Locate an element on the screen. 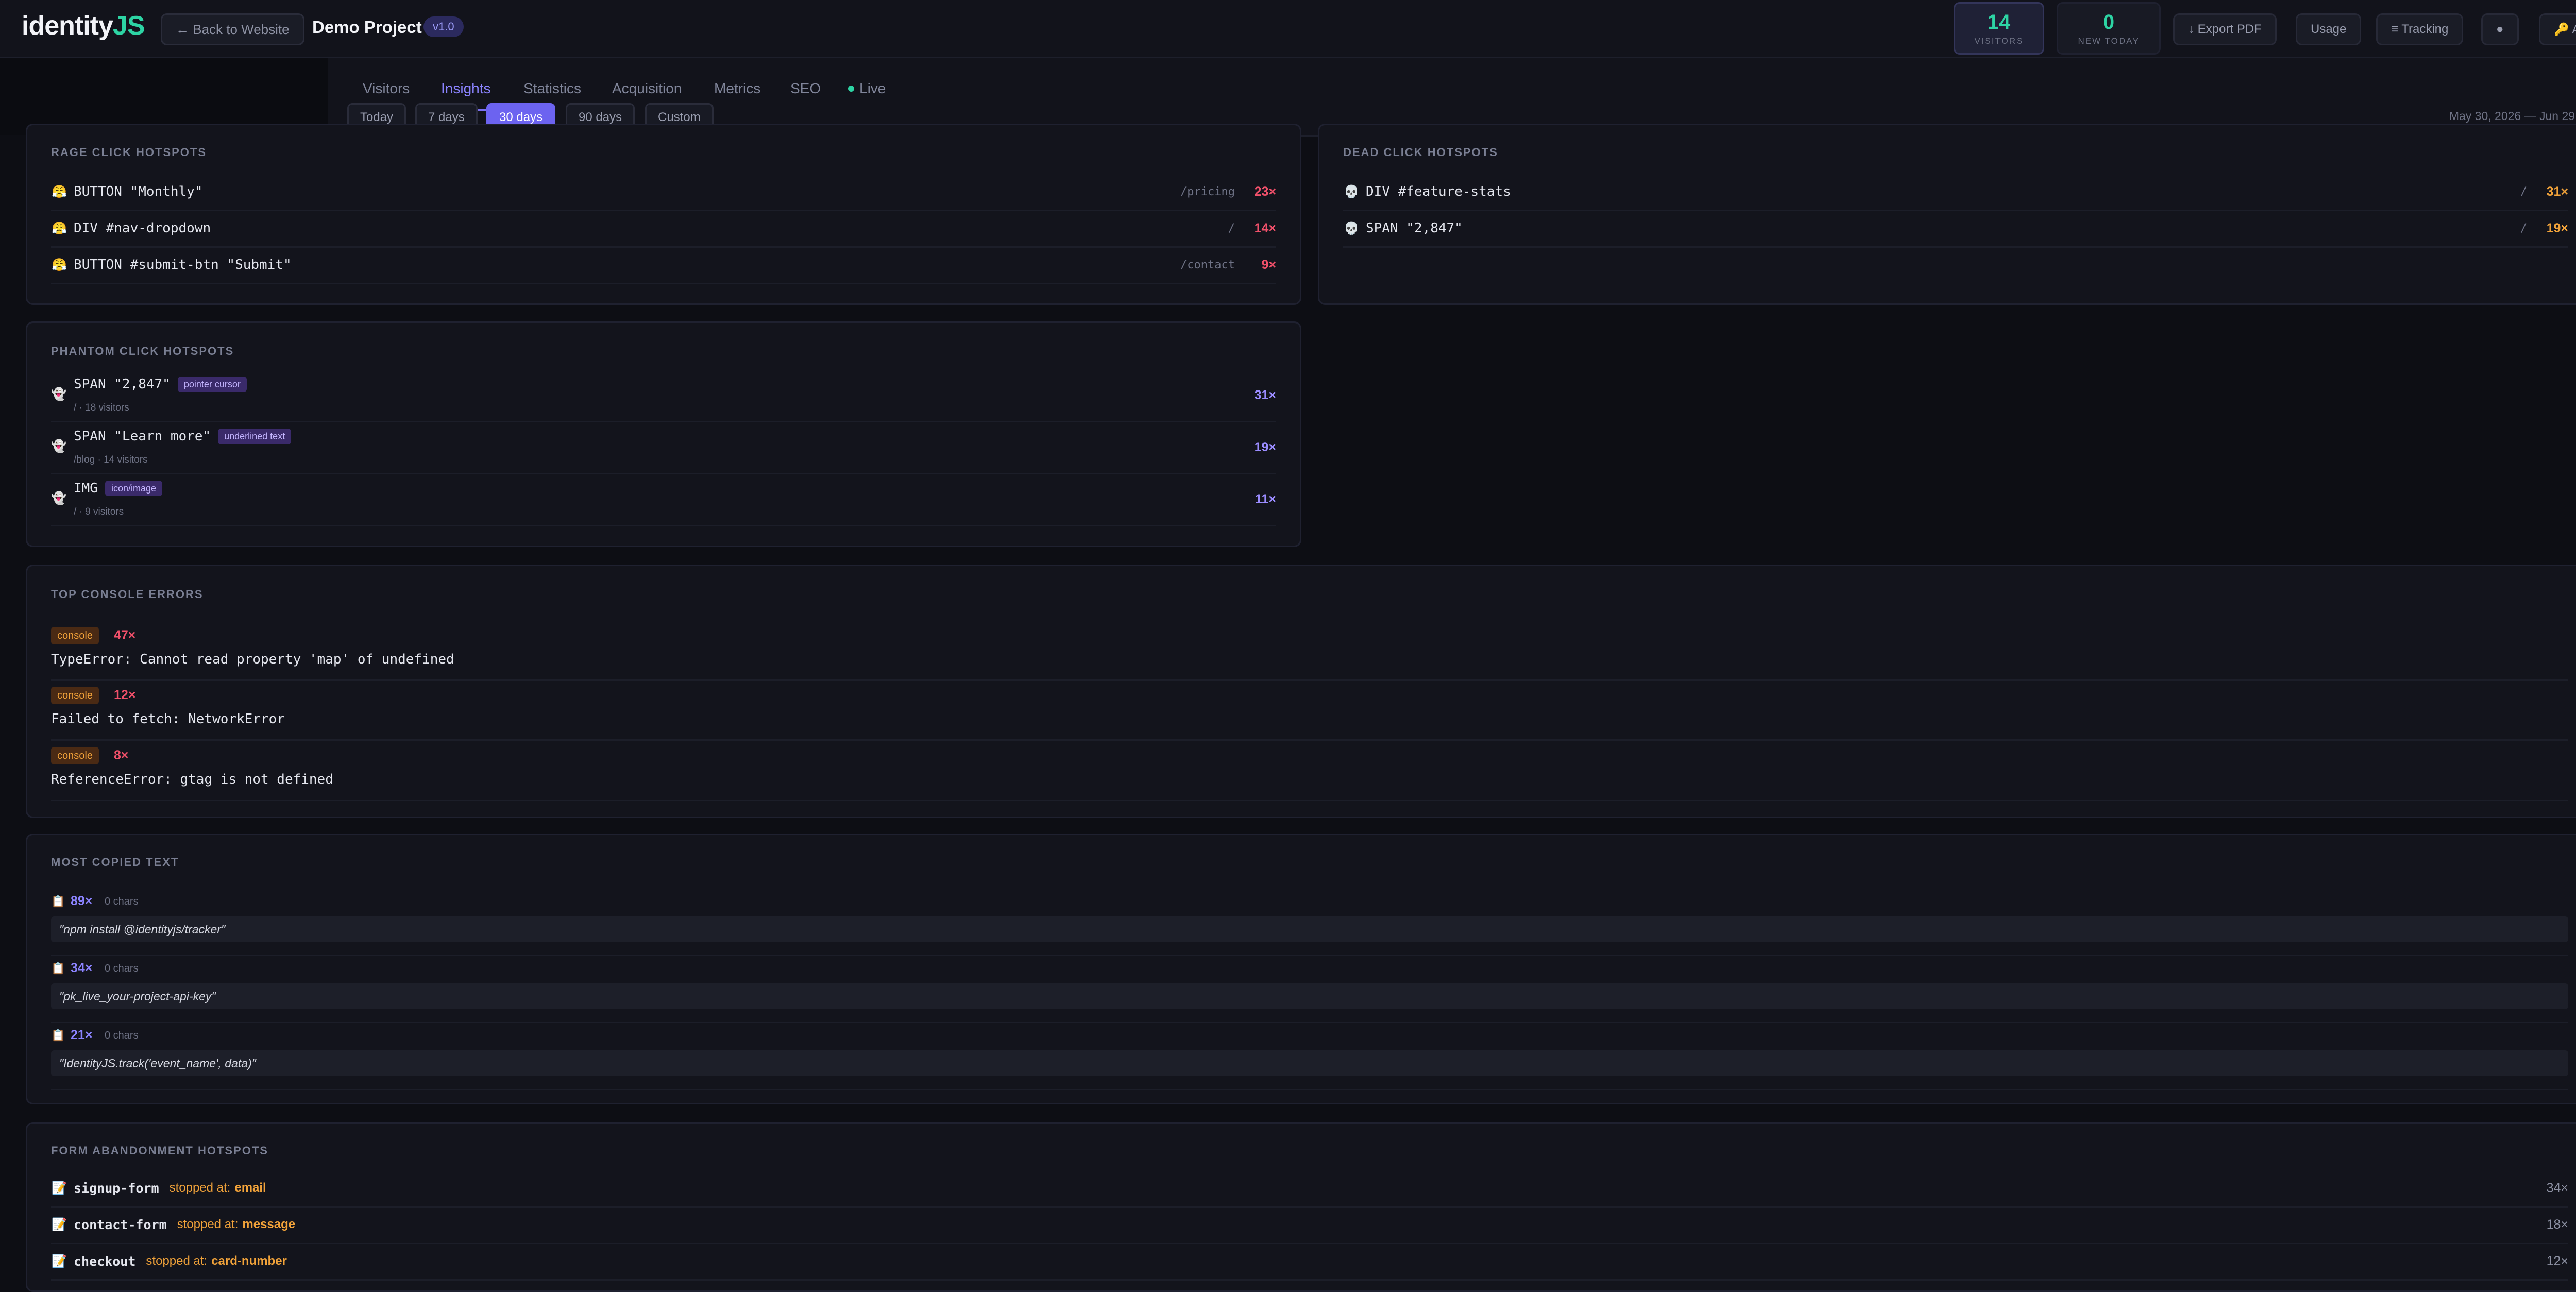 This screenshot has height=1292, width=2576. abandon-count: 34× is located at coordinates (2557, 1187).